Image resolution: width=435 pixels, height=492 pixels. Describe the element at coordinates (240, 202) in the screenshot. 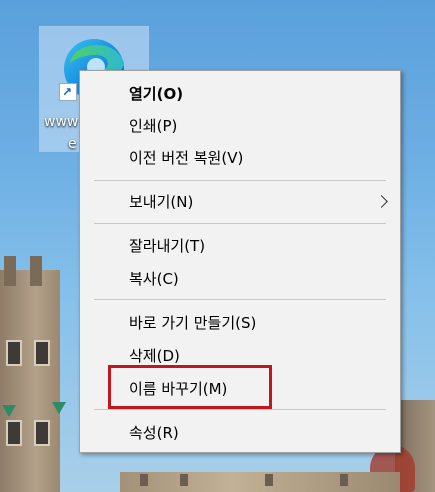

I see `menu-item-send-to: 보내기(N)` at that location.